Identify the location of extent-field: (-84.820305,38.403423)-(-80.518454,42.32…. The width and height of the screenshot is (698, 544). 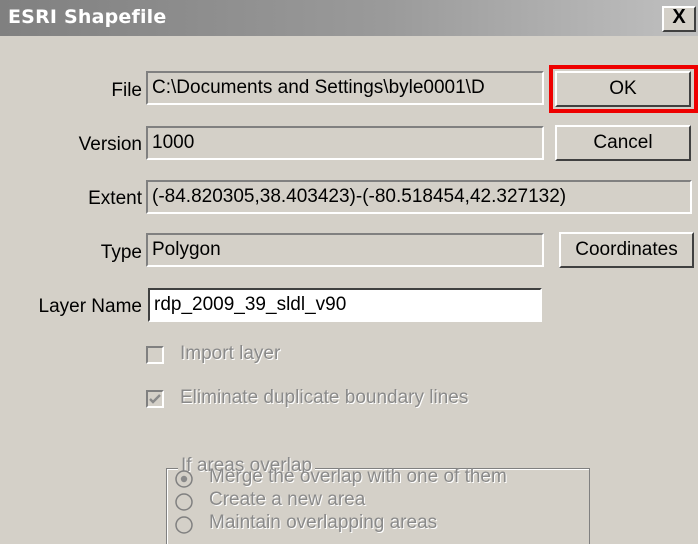
(419, 197).